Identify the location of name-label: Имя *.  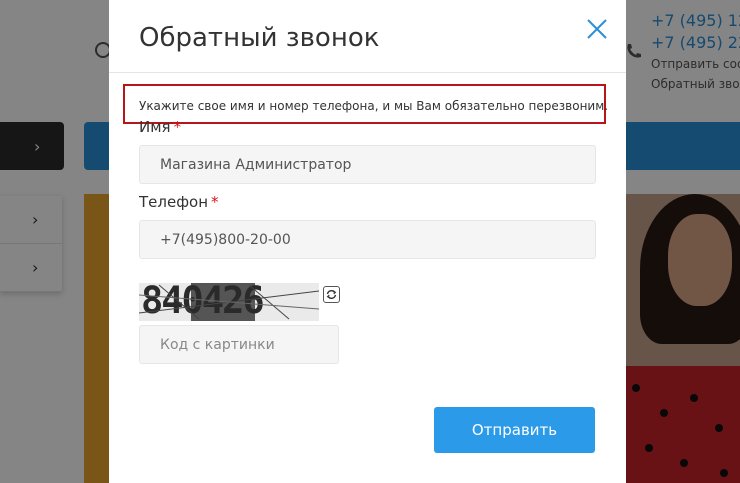
(160, 127).